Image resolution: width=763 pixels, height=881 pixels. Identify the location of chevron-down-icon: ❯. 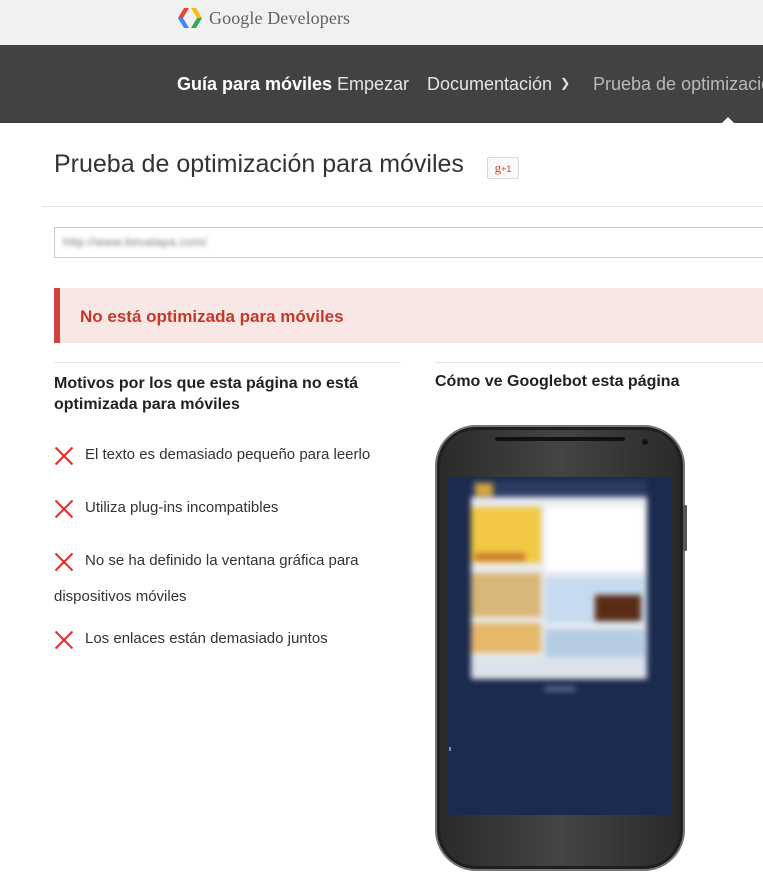
(565, 83).